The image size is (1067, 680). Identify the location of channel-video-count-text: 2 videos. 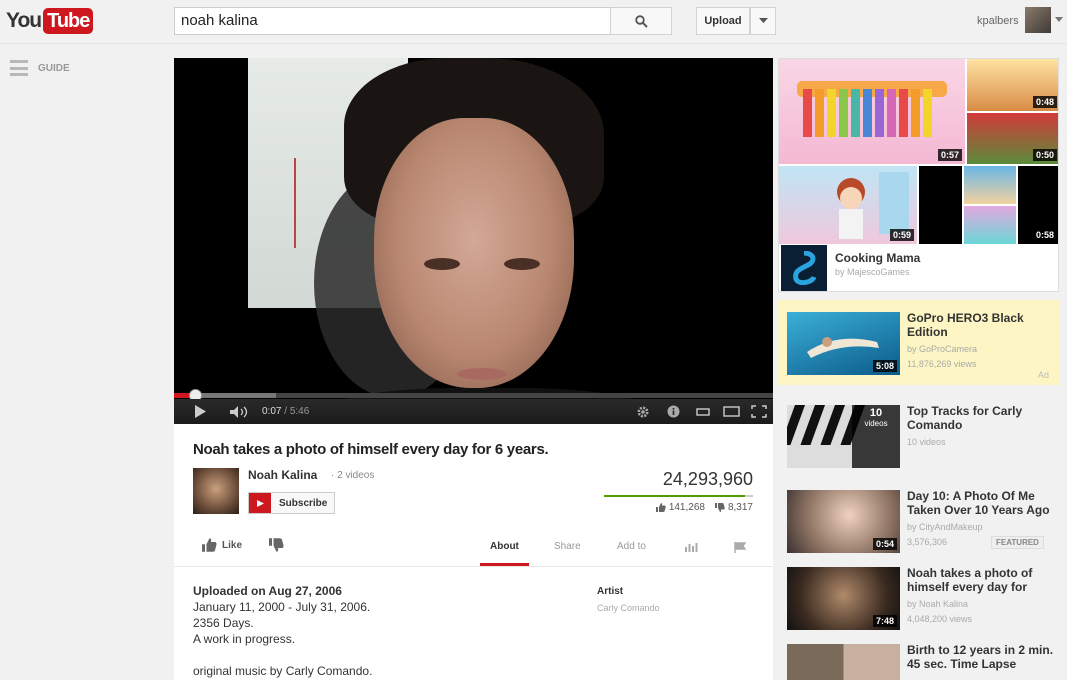
(356, 475).